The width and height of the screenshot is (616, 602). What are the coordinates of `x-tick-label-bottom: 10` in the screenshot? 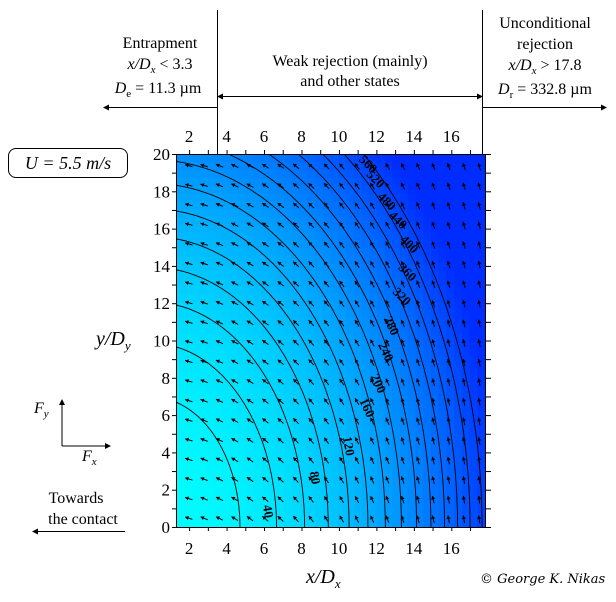 It's located at (338, 548).